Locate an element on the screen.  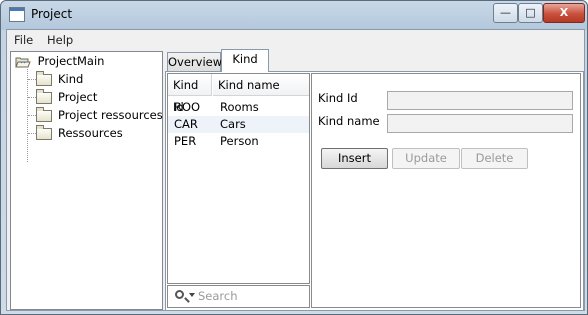
column-header-kind-name: Kind name is located at coordinates (261, 85).